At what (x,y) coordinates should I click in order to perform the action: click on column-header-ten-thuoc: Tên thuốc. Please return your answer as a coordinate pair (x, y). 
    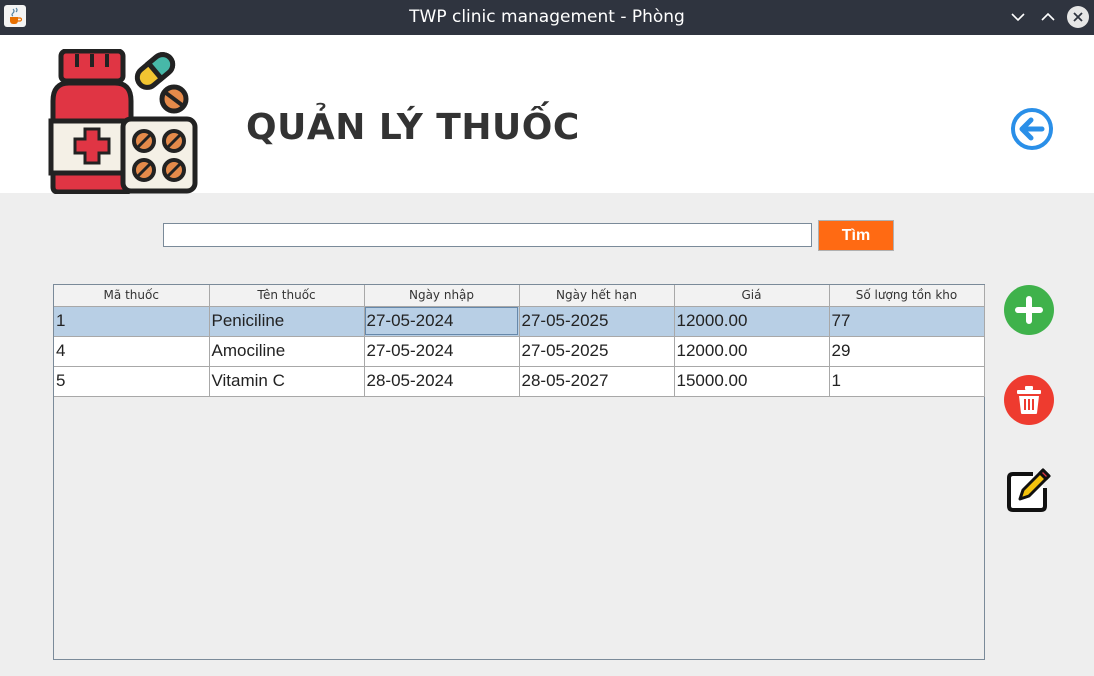
    Looking at the image, I should click on (287, 296).